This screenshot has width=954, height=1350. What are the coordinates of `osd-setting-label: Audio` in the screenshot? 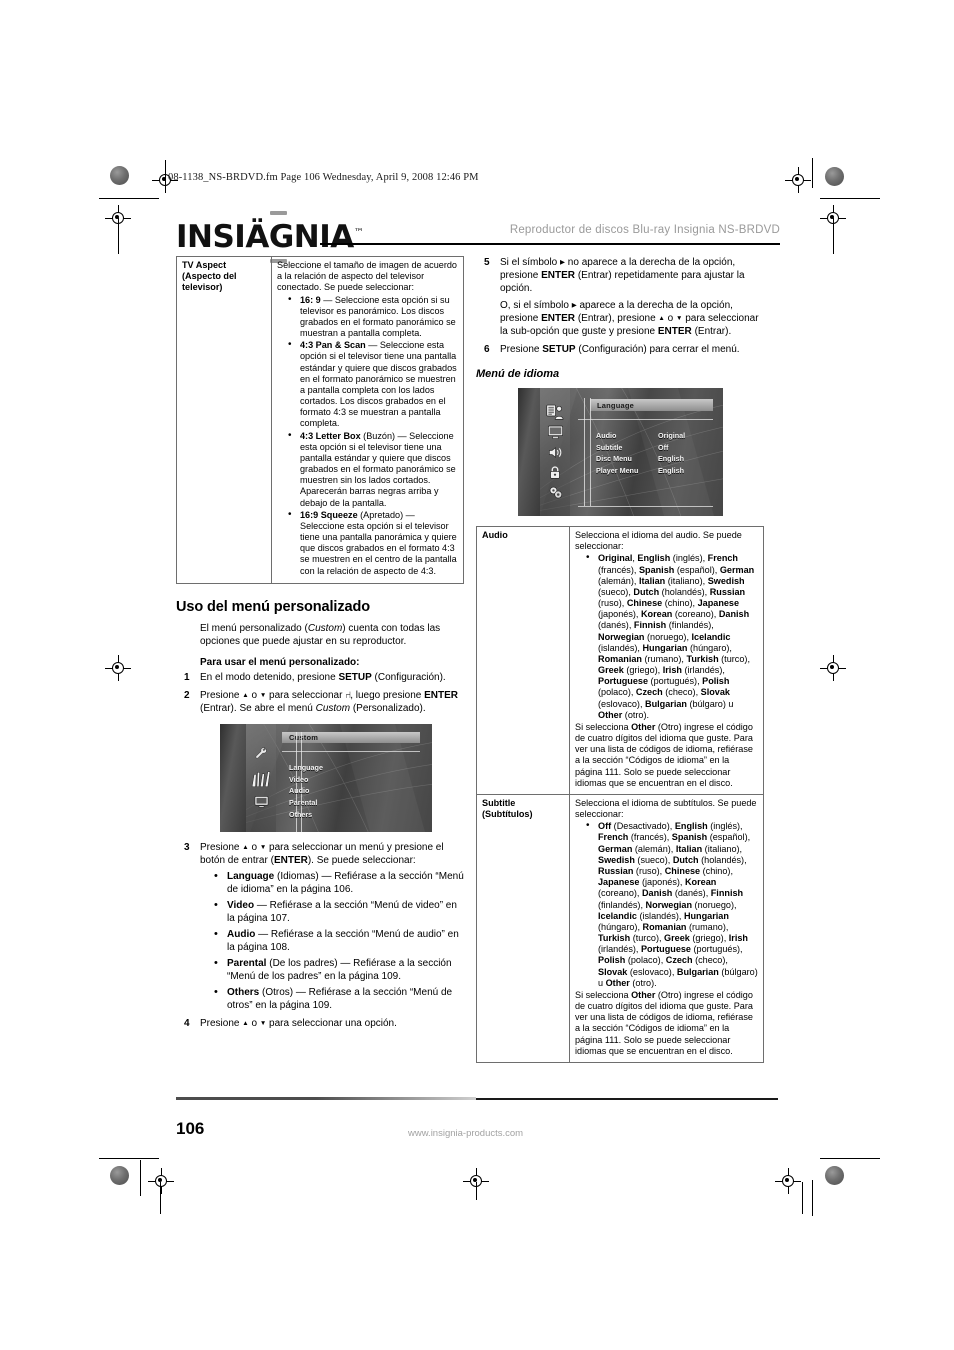 It's located at (617, 436).